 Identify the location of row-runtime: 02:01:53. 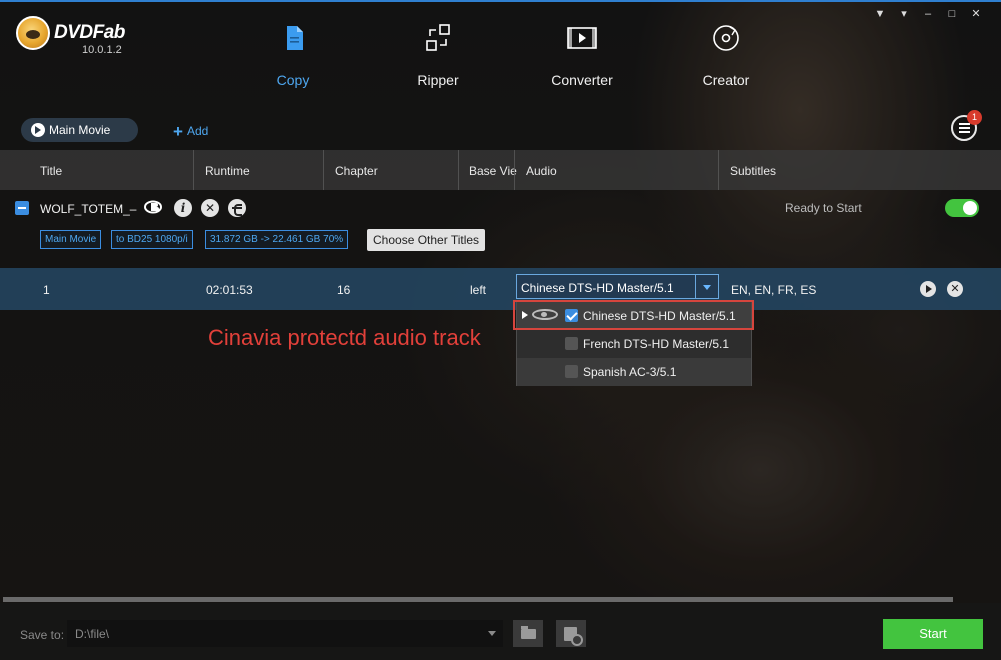
(229, 290).